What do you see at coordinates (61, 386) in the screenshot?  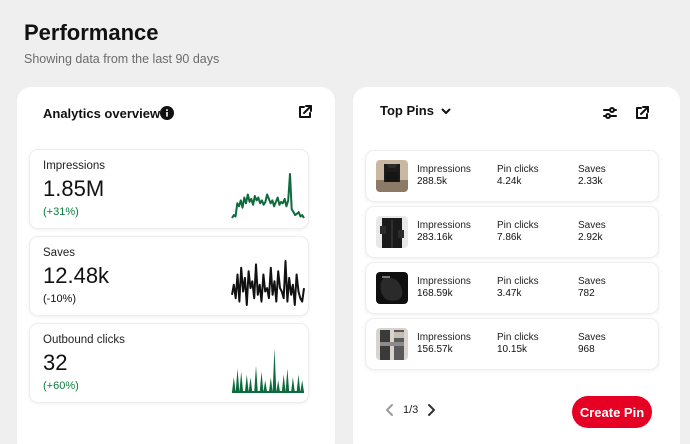 I see `metric-change: (+60%)` at bounding box center [61, 386].